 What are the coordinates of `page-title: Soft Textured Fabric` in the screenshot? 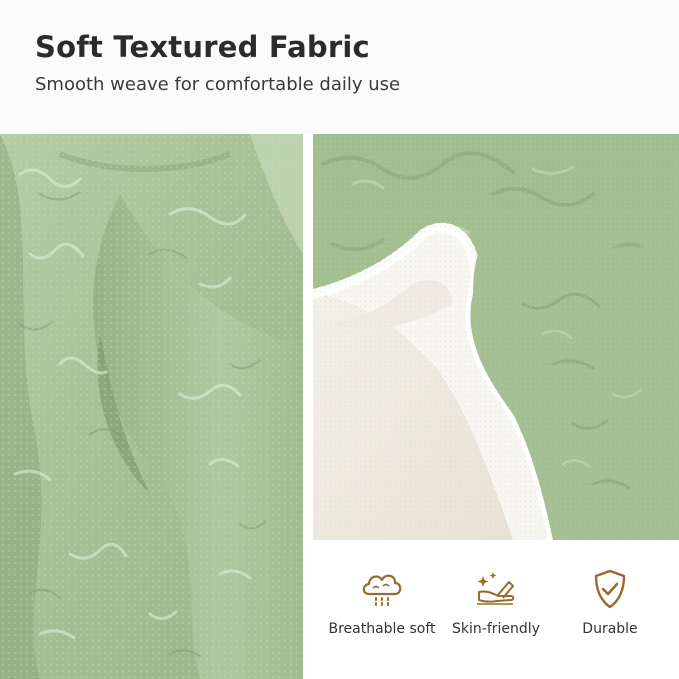 It's located at (202, 47).